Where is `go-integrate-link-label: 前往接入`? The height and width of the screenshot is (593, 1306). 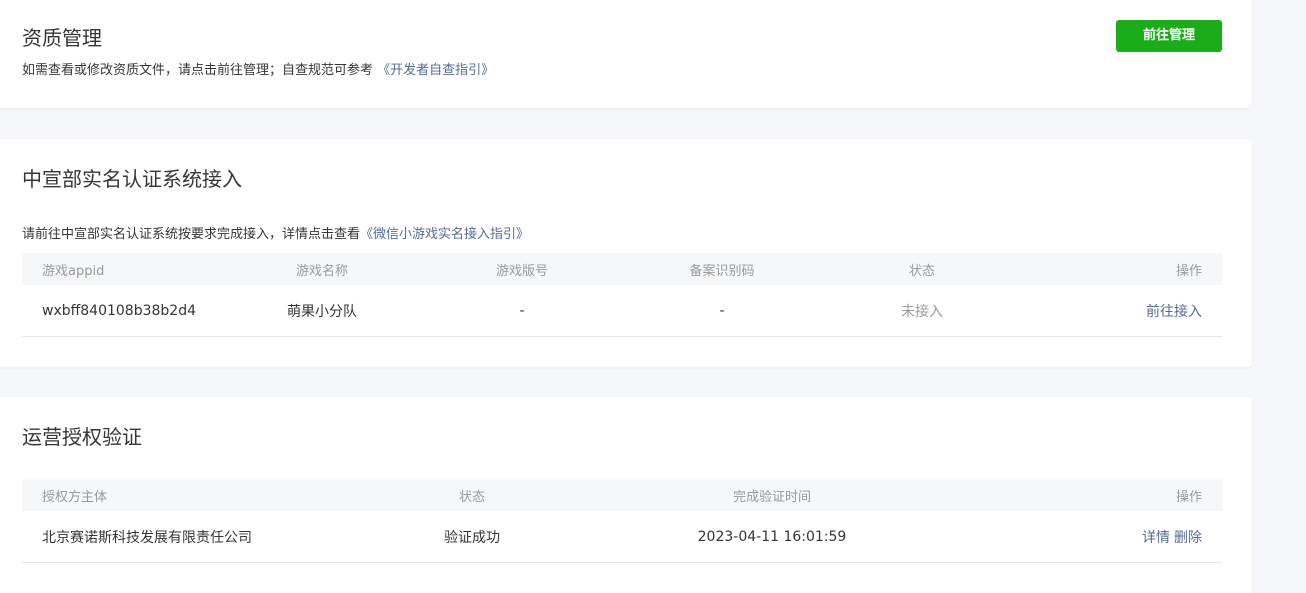
go-integrate-link-label: 前往接入 is located at coordinates (1174, 311).